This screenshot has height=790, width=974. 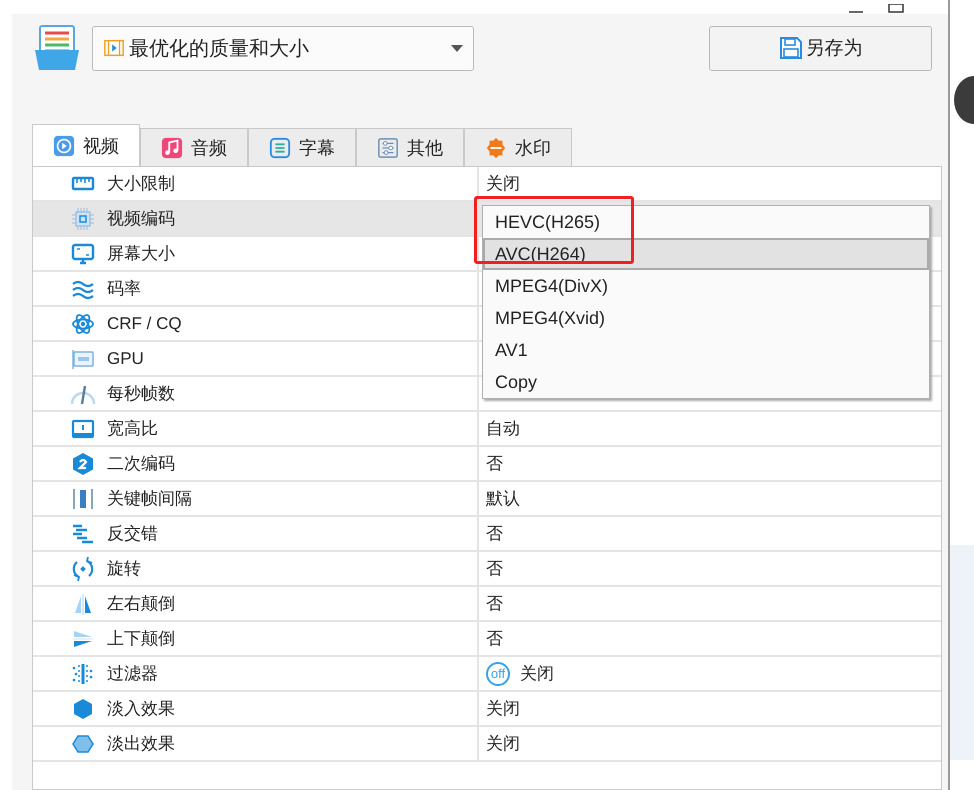 What do you see at coordinates (141, 254) in the screenshot?
I see `property-name: 屏幕大小` at bounding box center [141, 254].